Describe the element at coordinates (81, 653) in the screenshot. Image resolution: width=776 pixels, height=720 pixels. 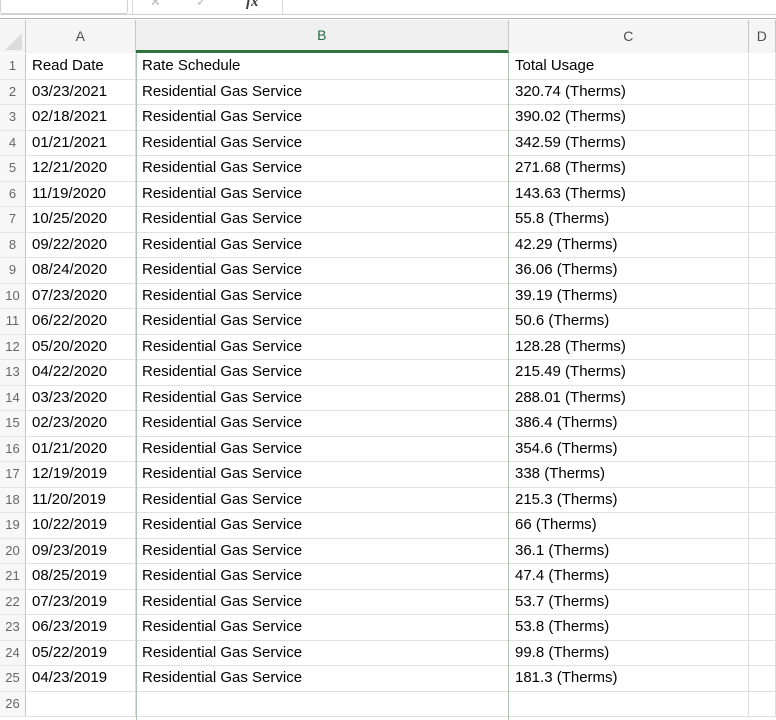
I see `cell-A24: 05/22/2019` at that location.